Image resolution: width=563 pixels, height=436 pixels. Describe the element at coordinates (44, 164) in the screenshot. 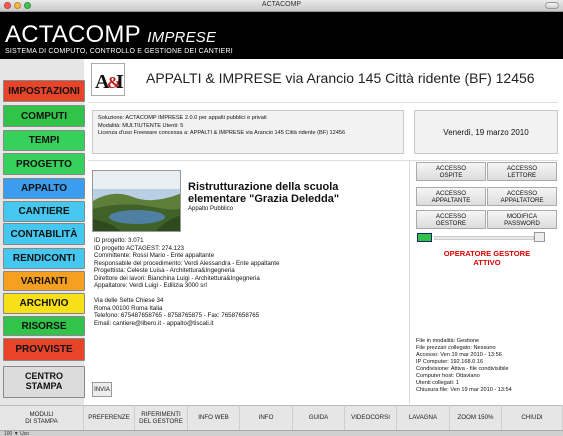

I see `nav-button-3: PROGETTO` at that location.